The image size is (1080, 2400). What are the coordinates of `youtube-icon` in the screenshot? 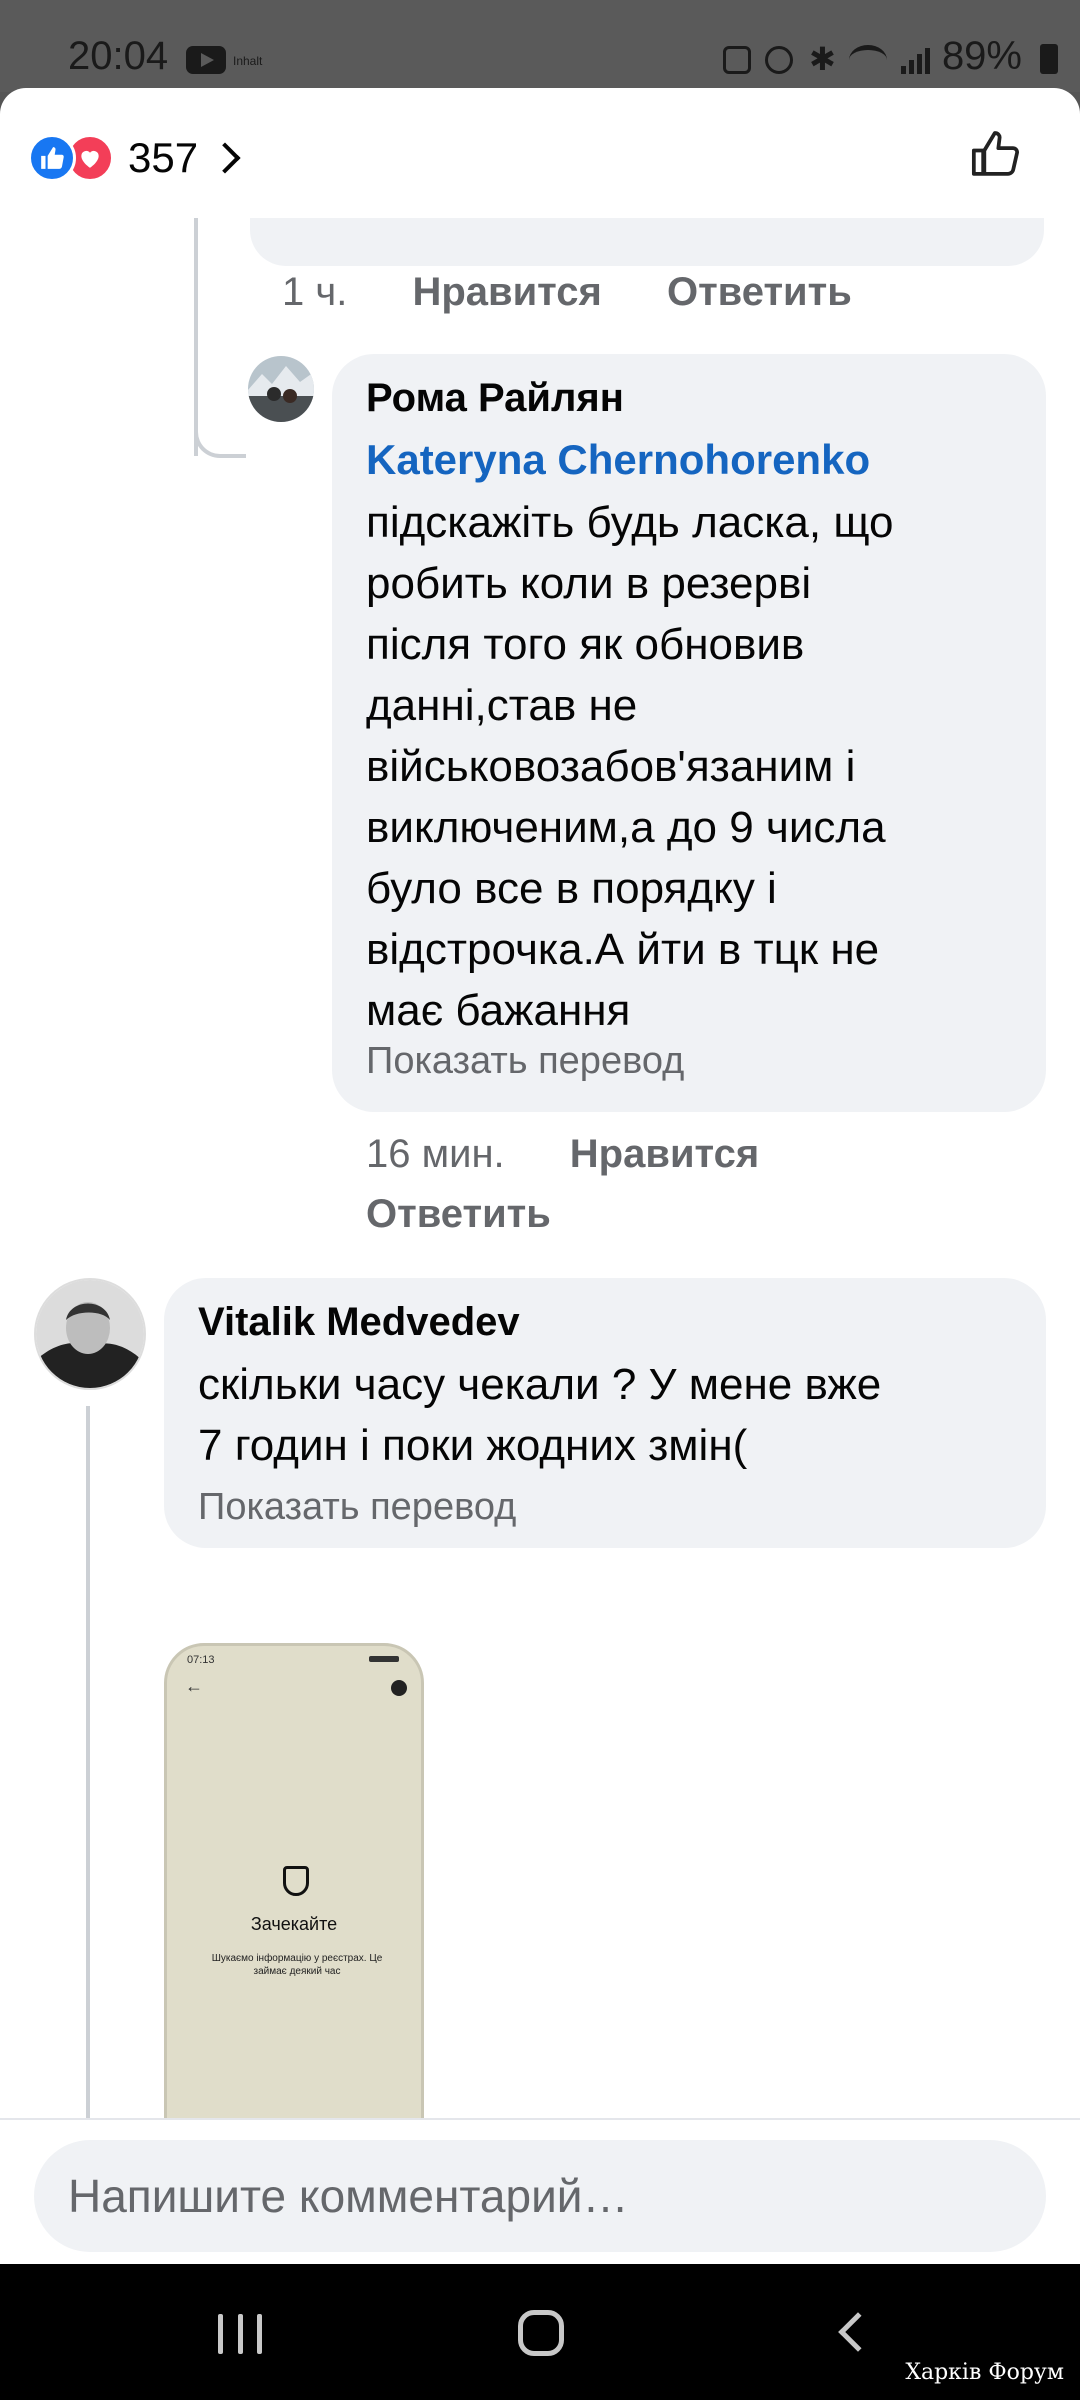 It's located at (206, 60).